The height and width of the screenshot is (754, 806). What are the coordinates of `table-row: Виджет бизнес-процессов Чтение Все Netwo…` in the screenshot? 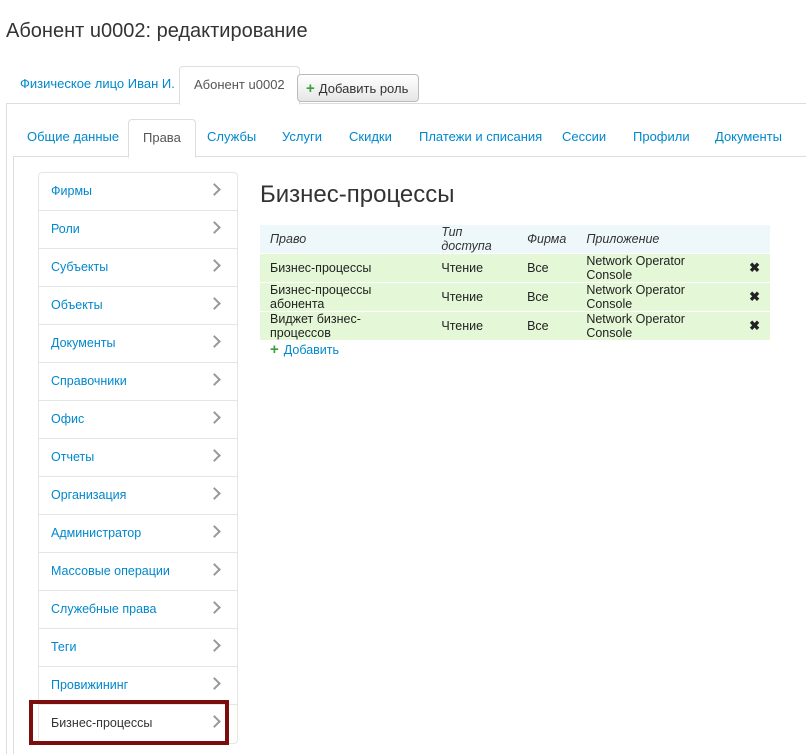 It's located at (515, 325).